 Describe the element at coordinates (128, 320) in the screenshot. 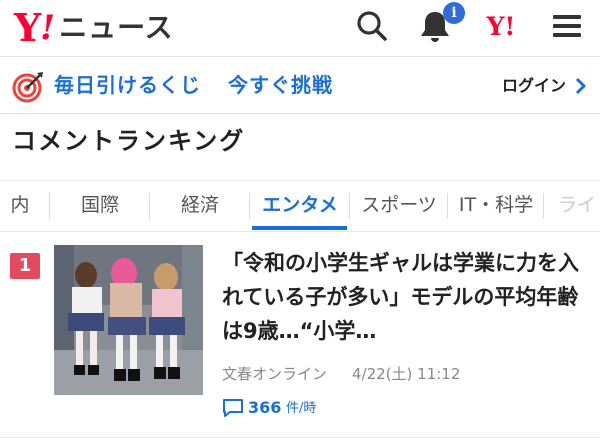

I see `article-thumbnail` at that location.